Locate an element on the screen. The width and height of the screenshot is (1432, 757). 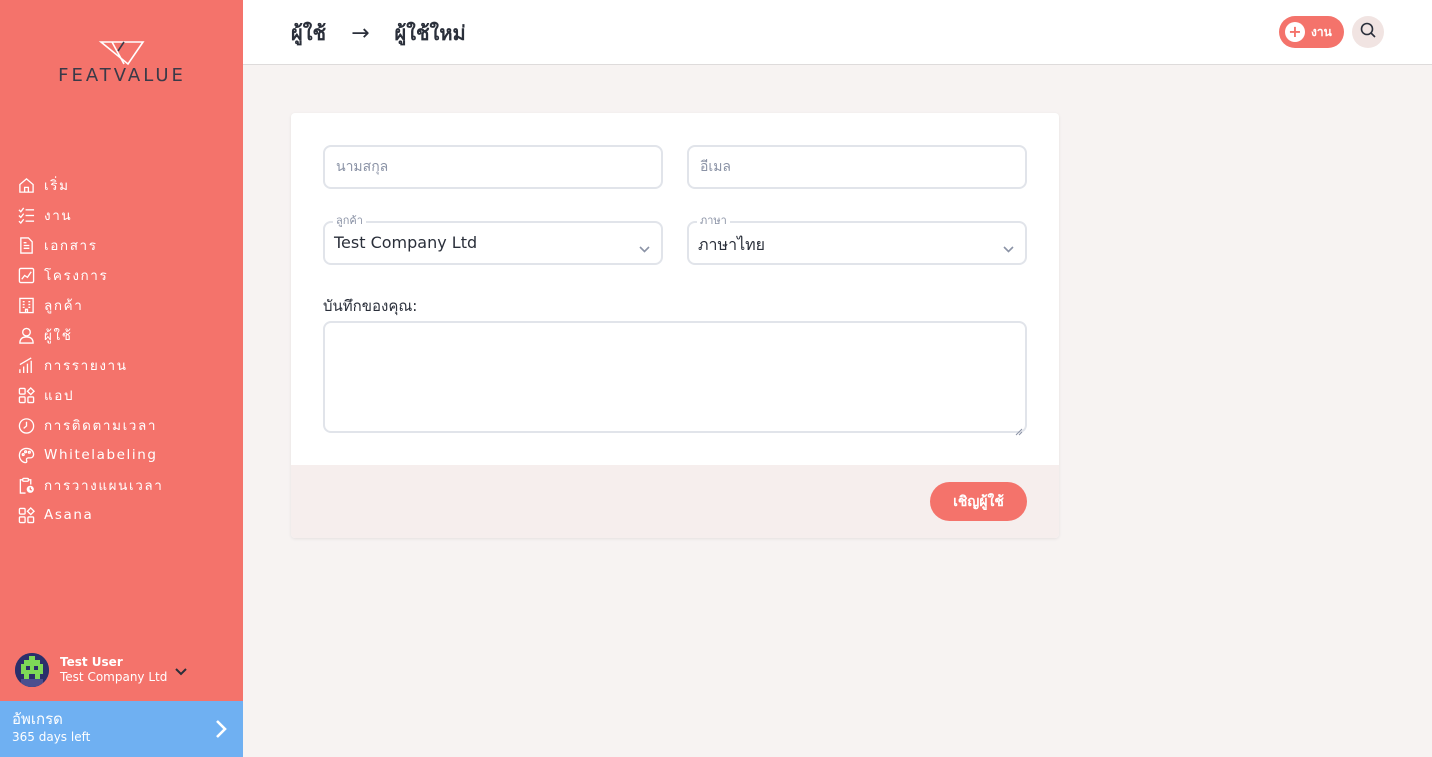
form-footer: เชิญผู้ใช้ is located at coordinates (675, 501).